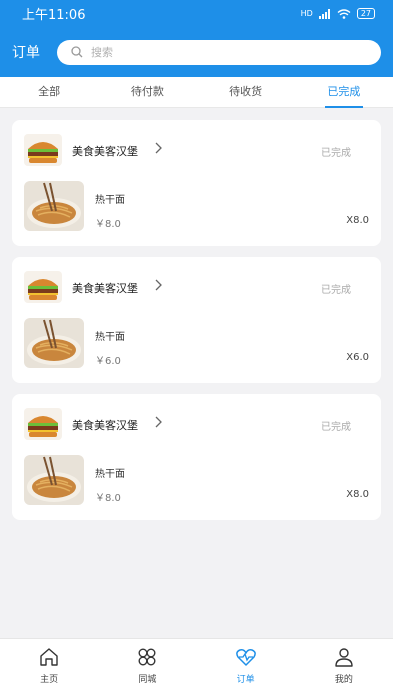 The width and height of the screenshot is (393, 700). I want to click on header: 订单, so click(196, 52).